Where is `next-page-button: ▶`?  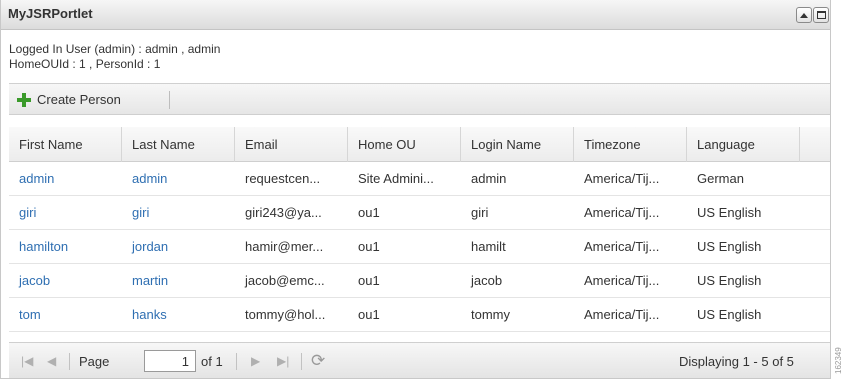
next-page-button: ▶ is located at coordinates (255, 361).